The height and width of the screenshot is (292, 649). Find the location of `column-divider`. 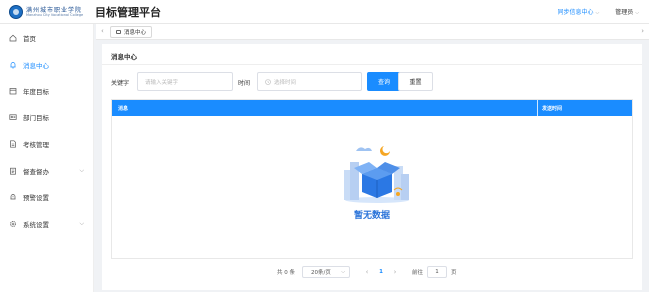

column-divider is located at coordinates (537, 108).